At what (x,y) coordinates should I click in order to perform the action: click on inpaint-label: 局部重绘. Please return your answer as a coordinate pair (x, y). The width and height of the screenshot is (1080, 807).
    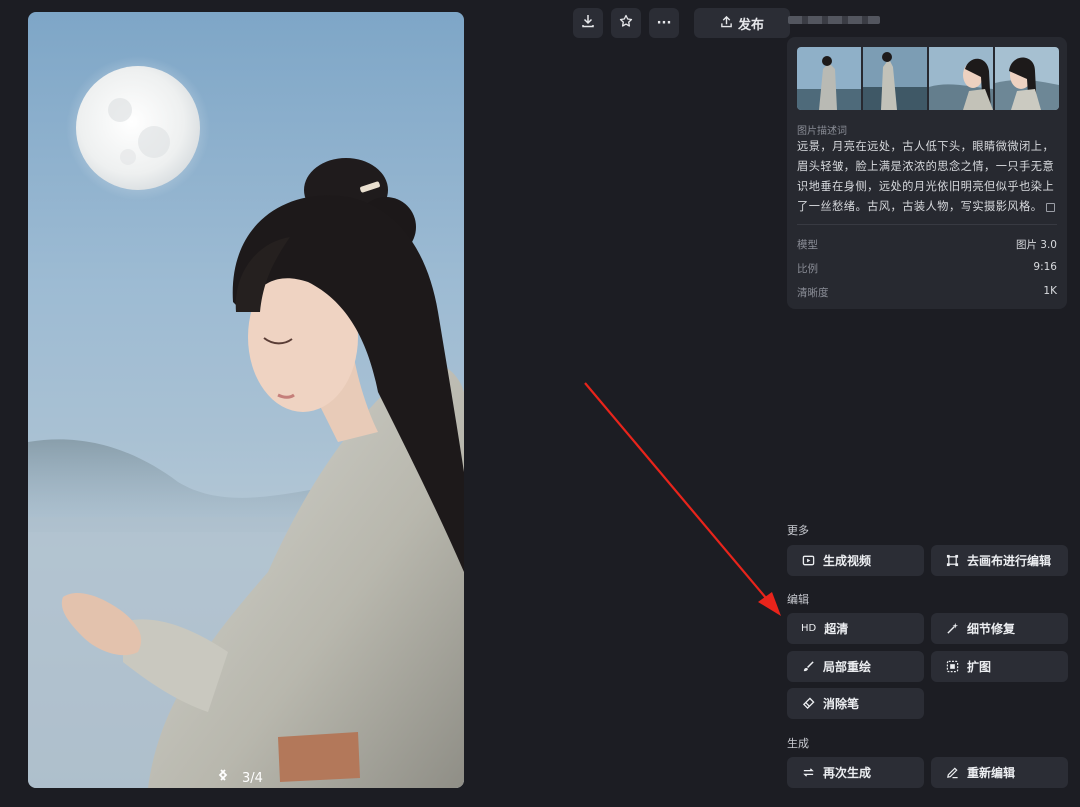
    Looking at the image, I should click on (847, 667).